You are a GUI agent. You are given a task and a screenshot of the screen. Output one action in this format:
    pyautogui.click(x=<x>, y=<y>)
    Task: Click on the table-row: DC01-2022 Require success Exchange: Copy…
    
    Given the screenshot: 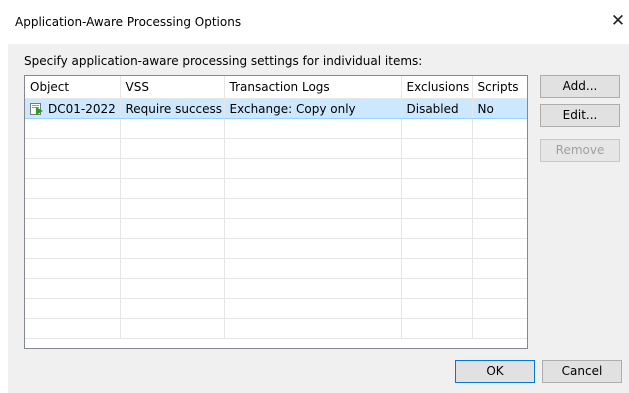 What is the action you would take?
    pyautogui.click(x=276, y=108)
    